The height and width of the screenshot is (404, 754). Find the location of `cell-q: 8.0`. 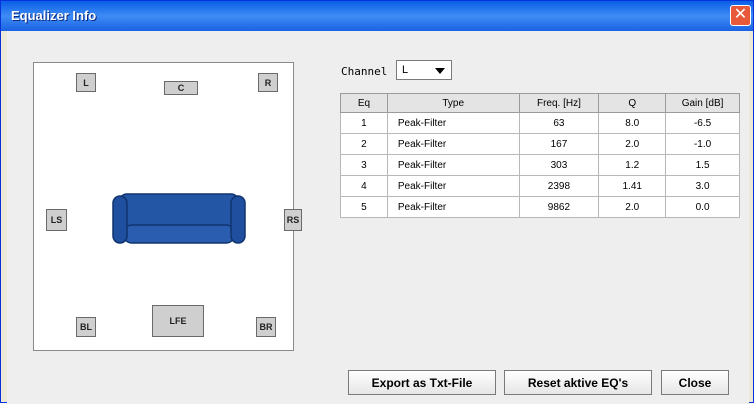

cell-q: 8.0 is located at coordinates (632, 123).